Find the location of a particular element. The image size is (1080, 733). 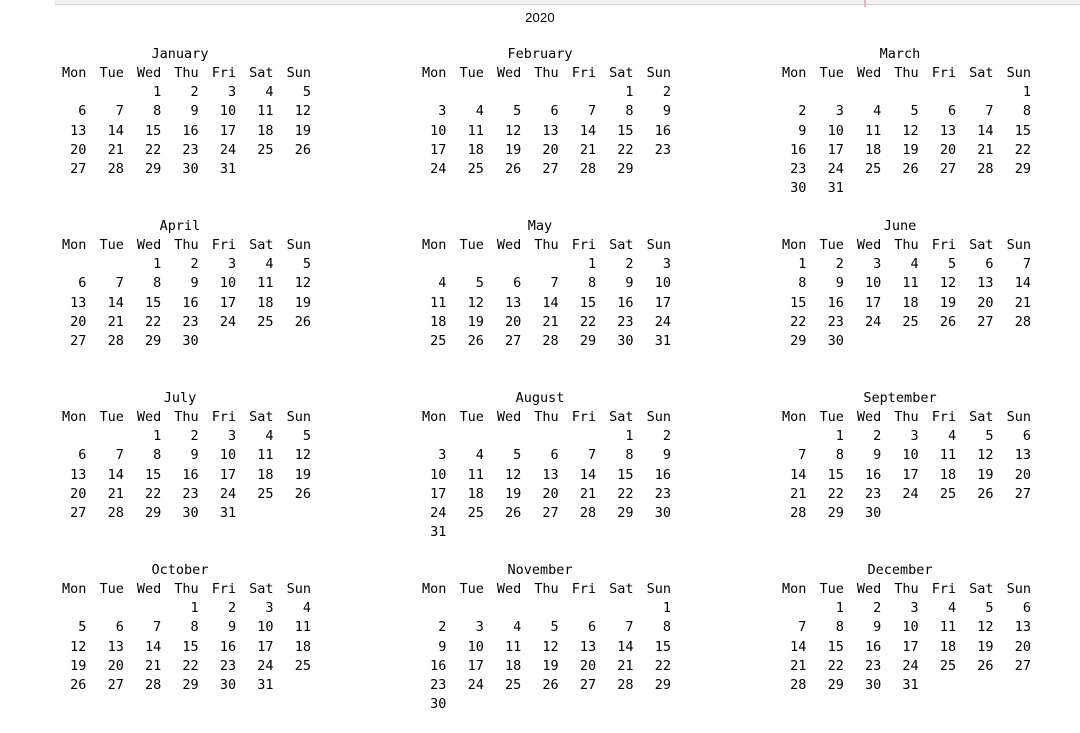

day-cell: 19 is located at coordinates (292, 303).